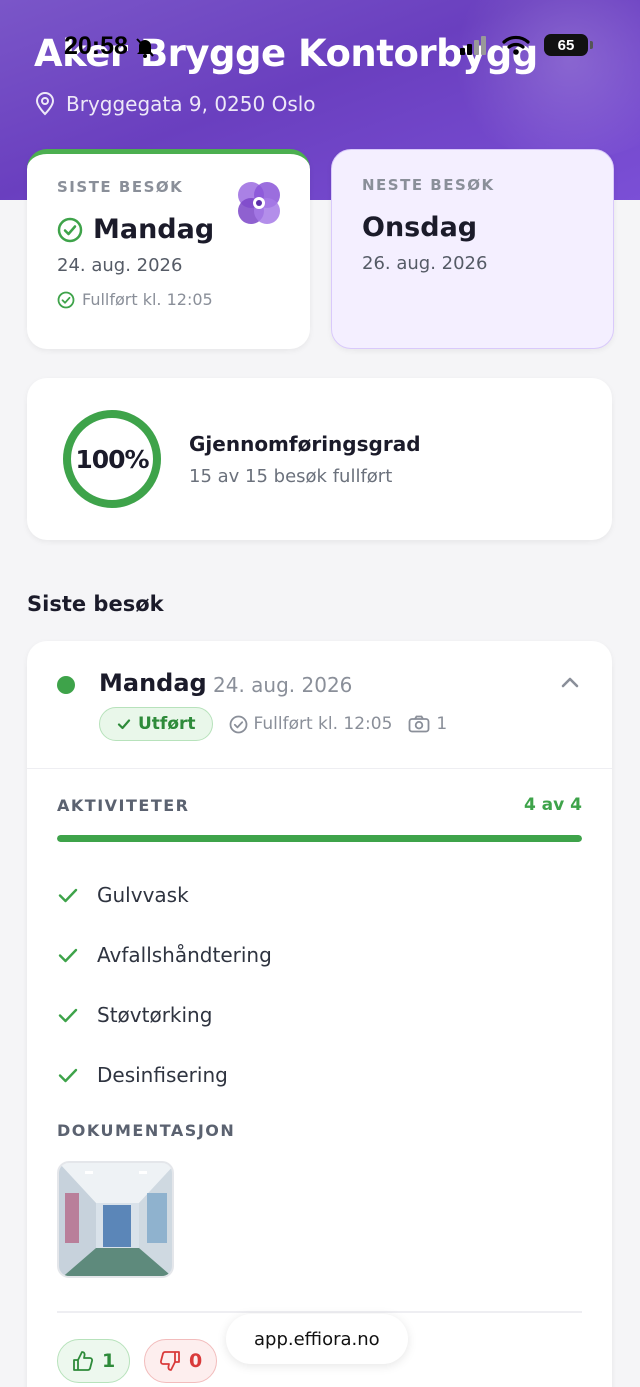 The image size is (640, 1387). I want to click on photo-count-text: 1, so click(442, 724).